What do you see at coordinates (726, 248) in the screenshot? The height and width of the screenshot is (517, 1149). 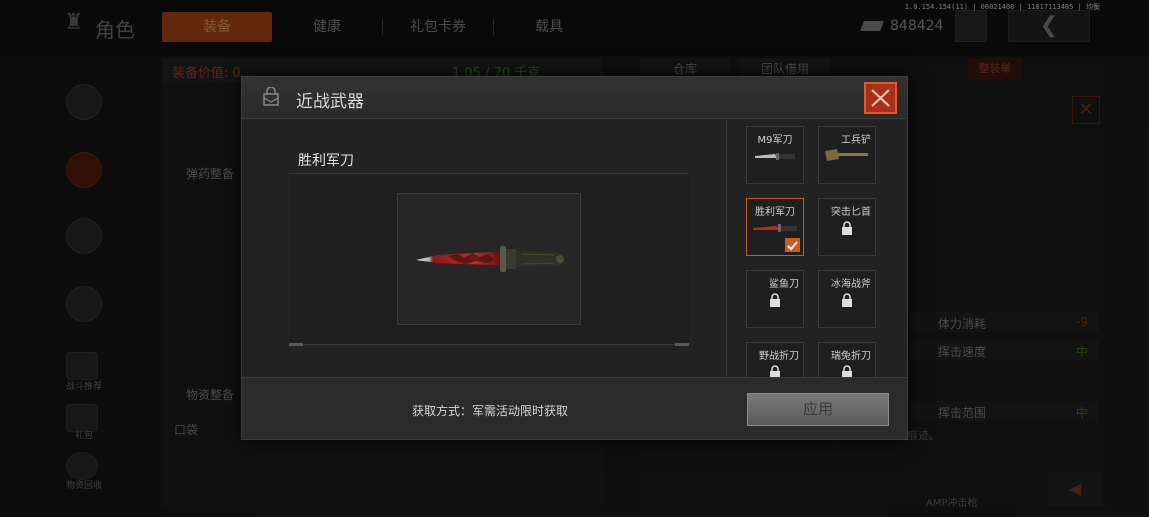 I see `panel-divider` at bounding box center [726, 248].